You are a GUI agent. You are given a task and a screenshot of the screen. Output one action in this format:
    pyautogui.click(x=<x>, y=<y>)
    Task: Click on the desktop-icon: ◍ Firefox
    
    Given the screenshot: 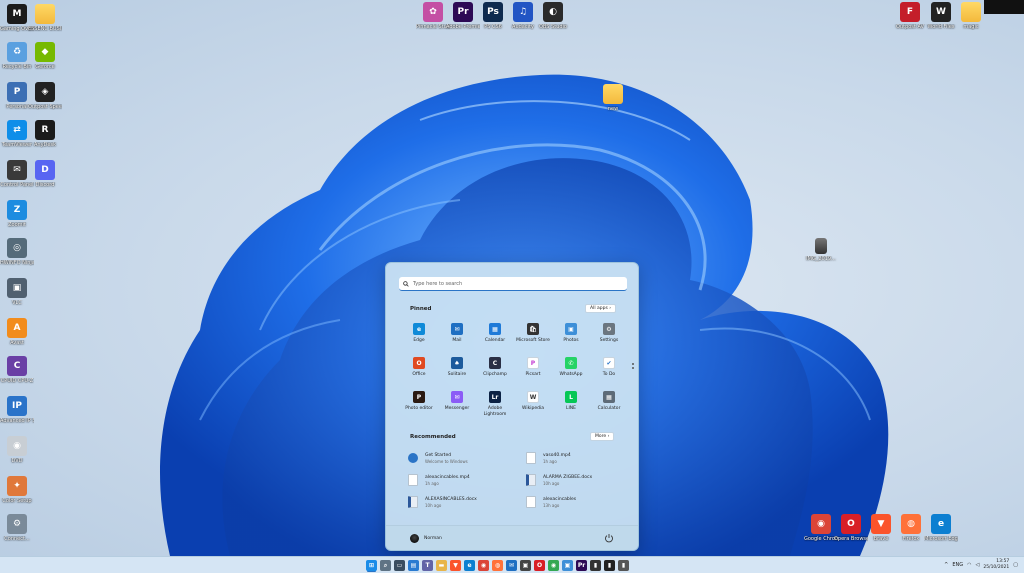 What is the action you would take?
    pyautogui.click(x=911, y=528)
    